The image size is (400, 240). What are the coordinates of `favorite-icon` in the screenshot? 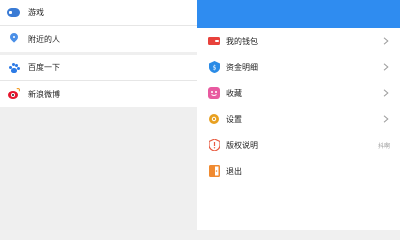 It's located at (214, 93).